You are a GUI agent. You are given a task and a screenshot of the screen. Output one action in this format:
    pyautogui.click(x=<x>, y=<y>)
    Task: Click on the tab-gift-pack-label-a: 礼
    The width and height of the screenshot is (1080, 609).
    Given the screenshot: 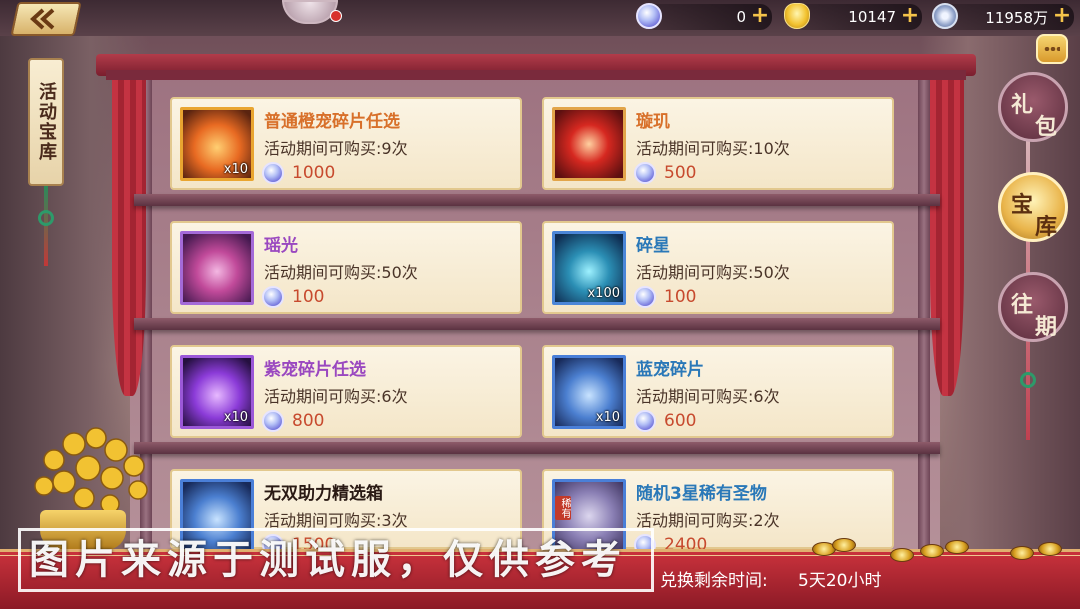 What is the action you would take?
    pyautogui.click(x=1022, y=105)
    